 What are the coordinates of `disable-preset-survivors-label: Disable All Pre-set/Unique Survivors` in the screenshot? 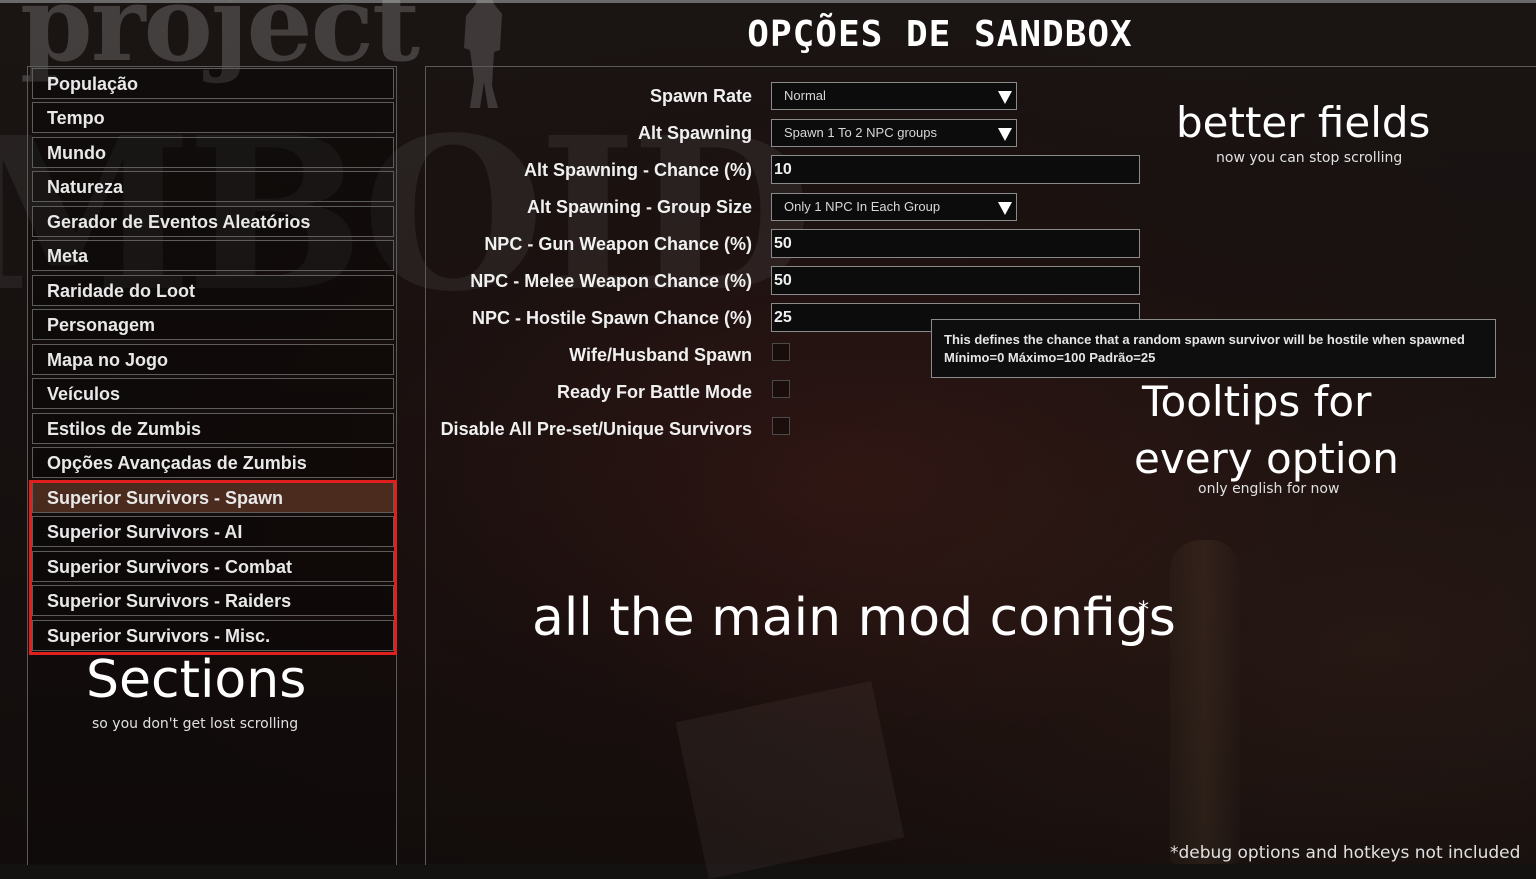 It's located at (596, 429).